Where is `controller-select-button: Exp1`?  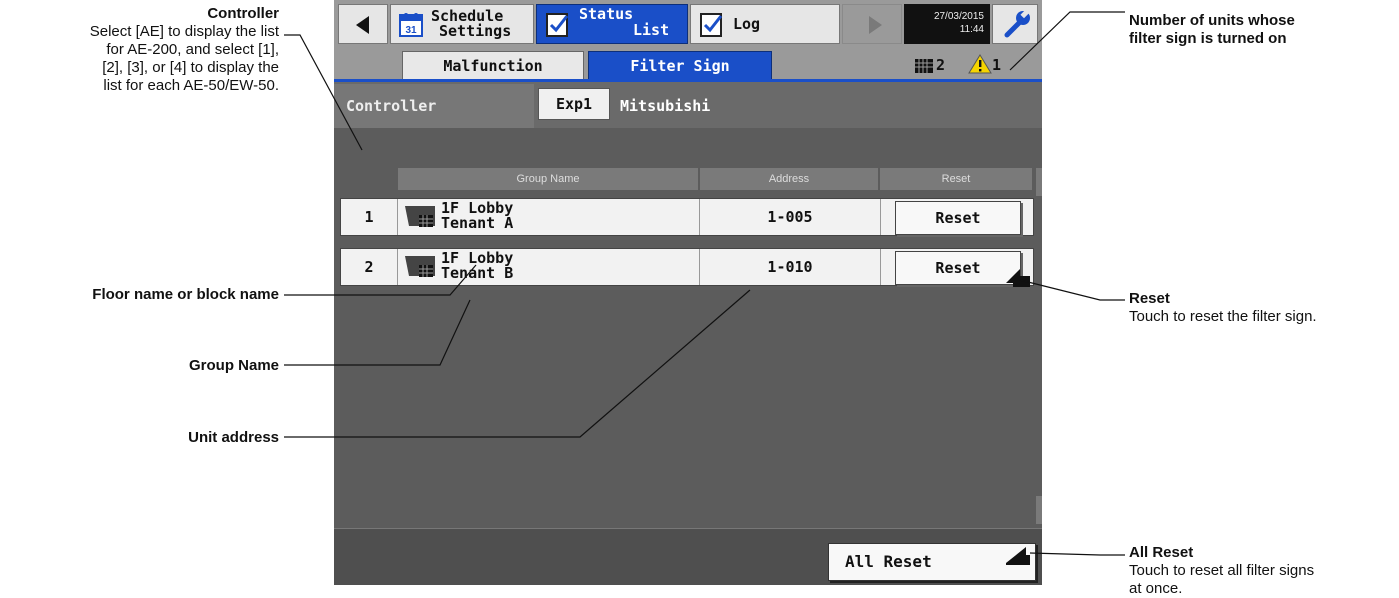
controller-select-button: Exp1 is located at coordinates (574, 104).